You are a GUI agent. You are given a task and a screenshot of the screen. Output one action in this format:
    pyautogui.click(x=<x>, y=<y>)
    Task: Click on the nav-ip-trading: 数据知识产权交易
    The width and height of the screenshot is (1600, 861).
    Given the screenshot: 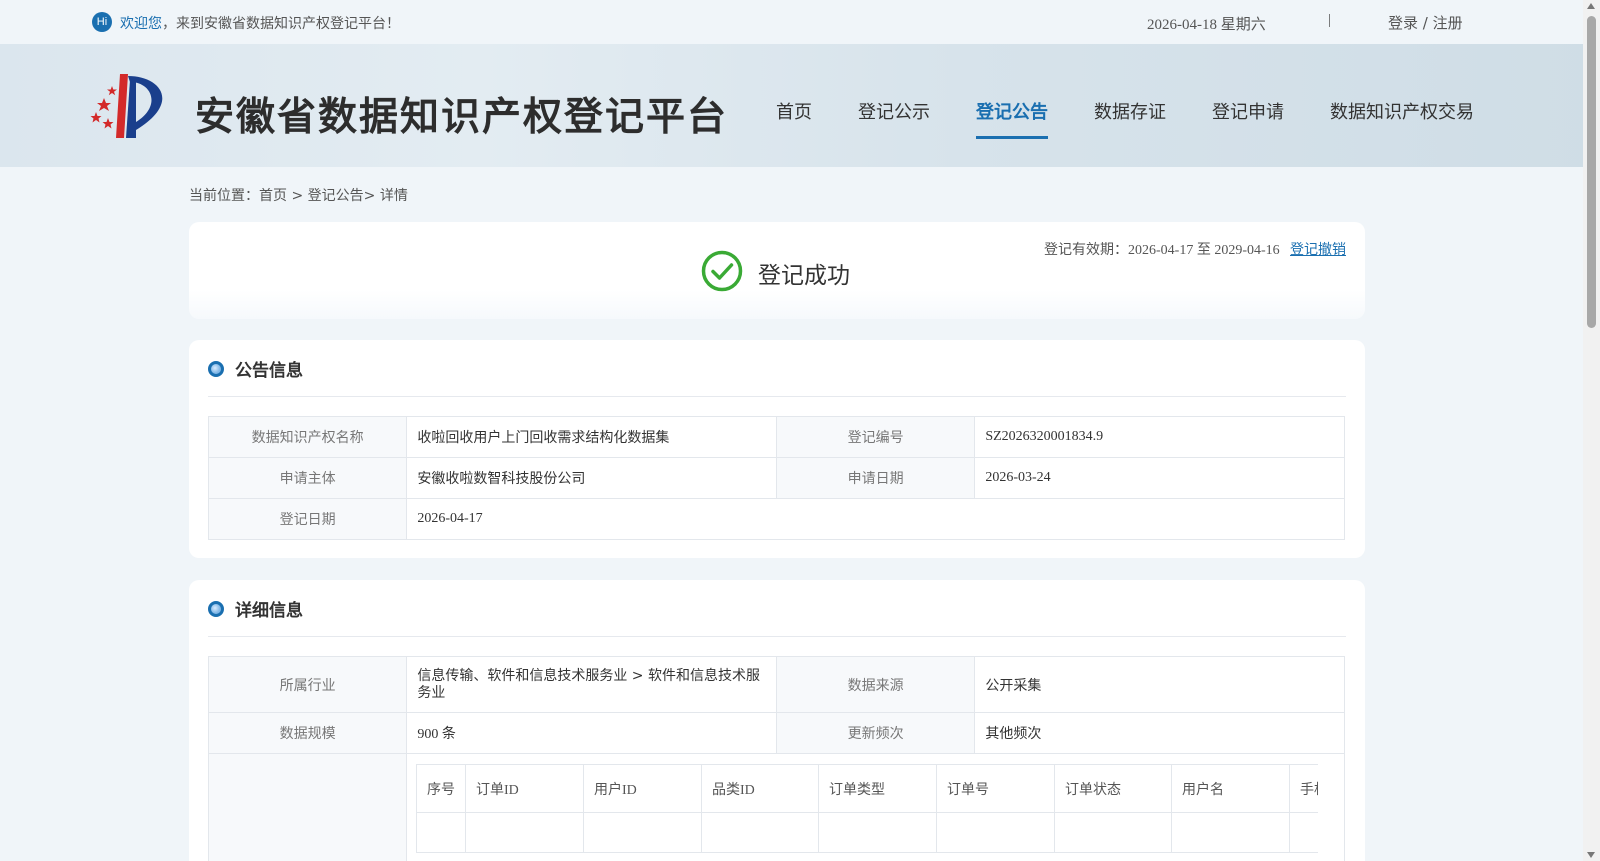 What is the action you would take?
    pyautogui.click(x=1402, y=111)
    